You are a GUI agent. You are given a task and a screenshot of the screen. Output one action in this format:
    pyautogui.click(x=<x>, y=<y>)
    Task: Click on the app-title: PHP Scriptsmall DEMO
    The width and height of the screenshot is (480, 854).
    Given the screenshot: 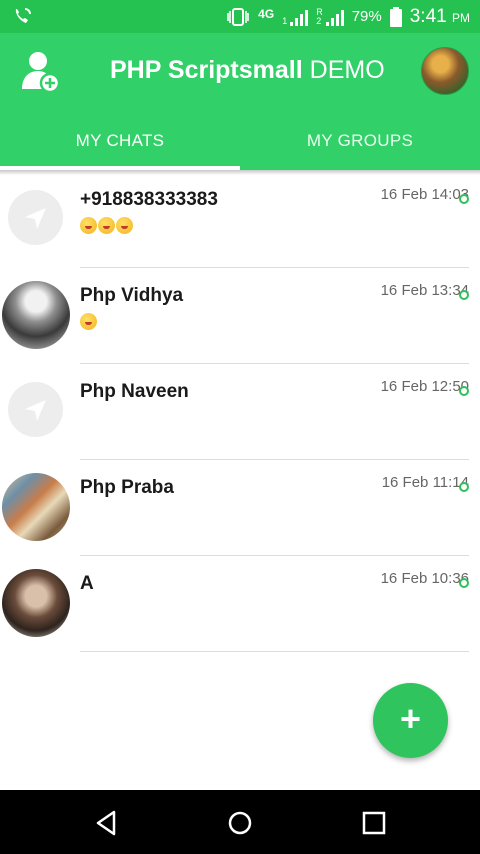 What is the action you would take?
    pyautogui.click(x=247, y=70)
    